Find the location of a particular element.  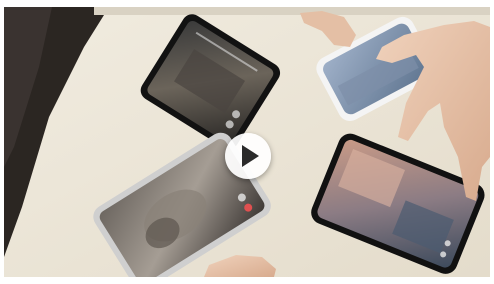

play-icon is located at coordinates (250, 156).